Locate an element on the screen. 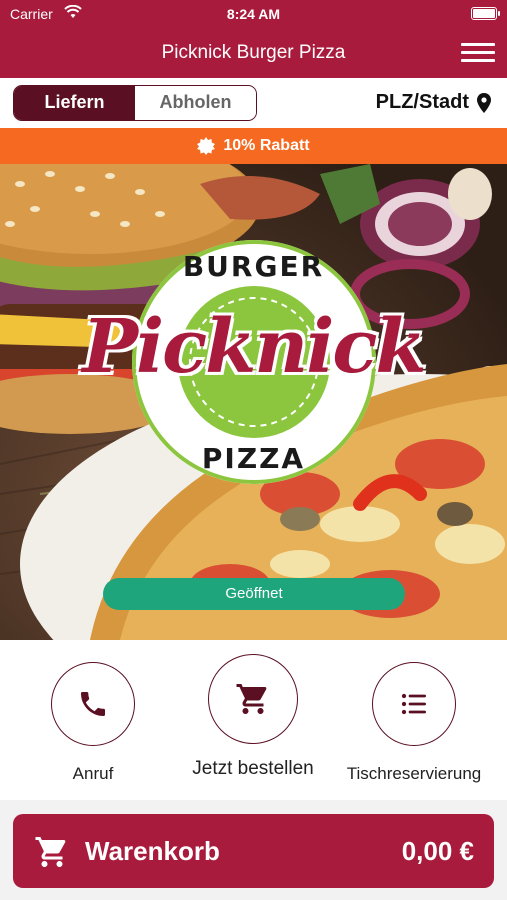 The height and width of the screenshot is (900, 507). phone-icon is located at coordinates (93, 704).